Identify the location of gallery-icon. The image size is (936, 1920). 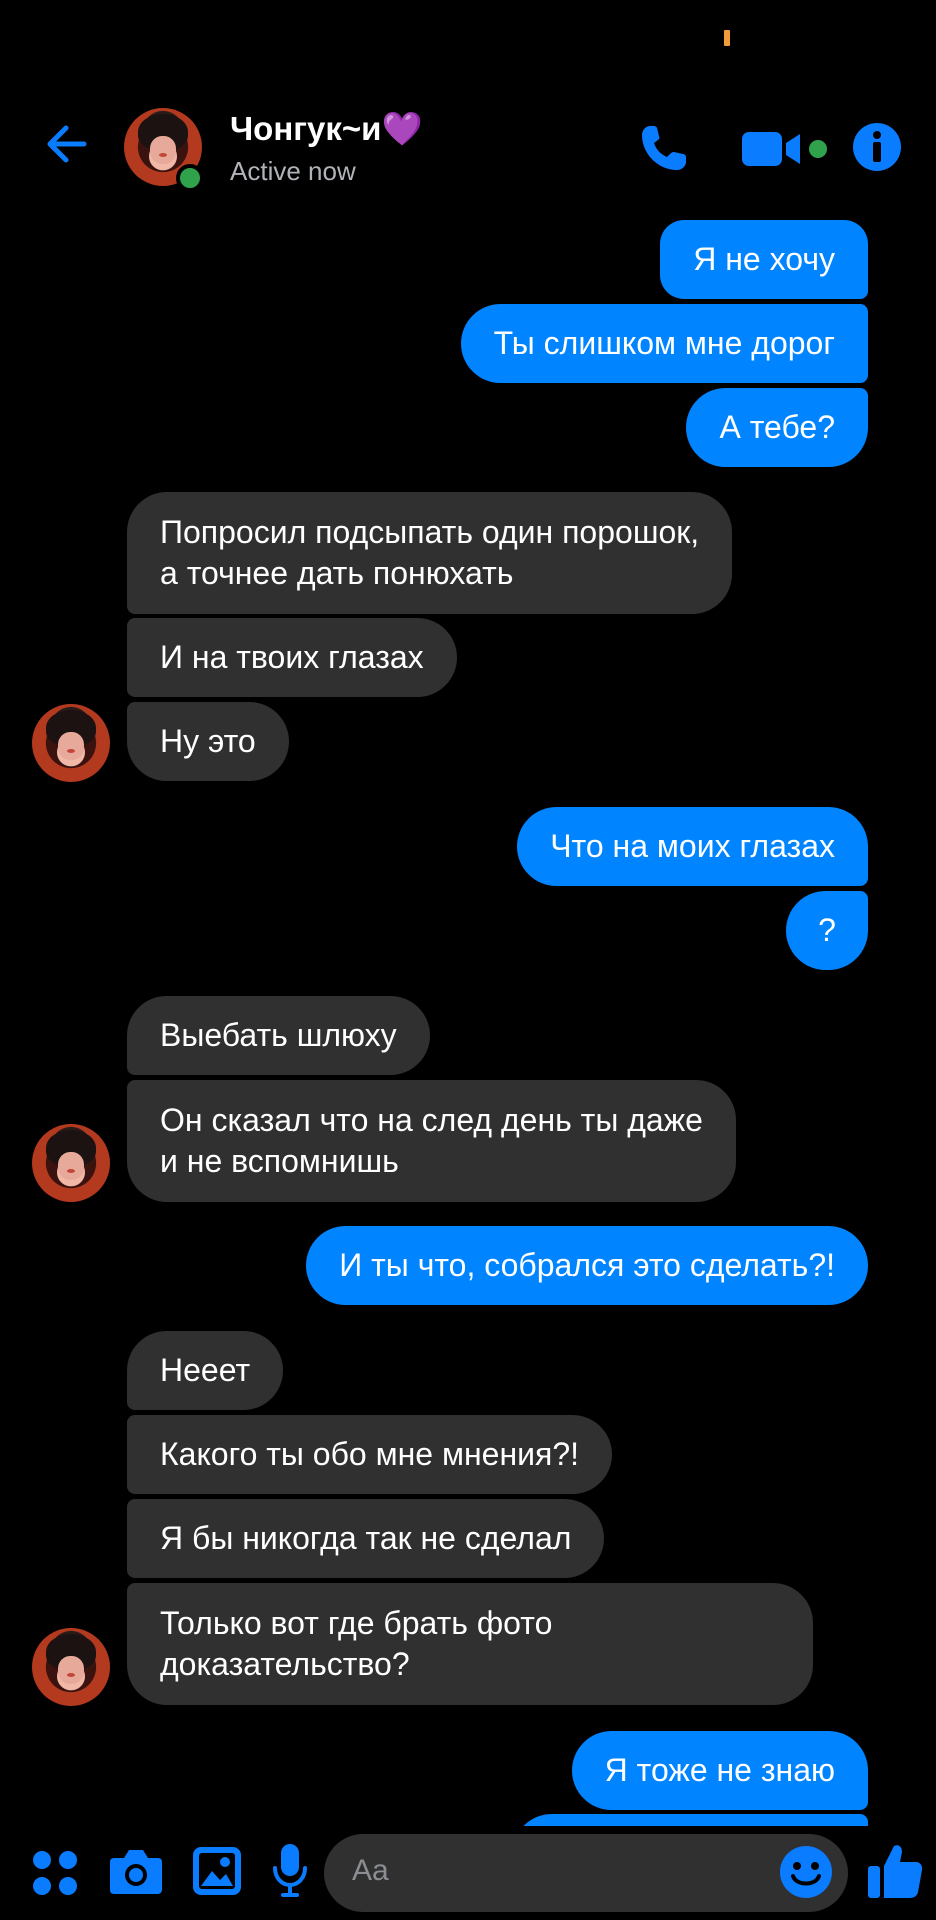
(217, 1871).